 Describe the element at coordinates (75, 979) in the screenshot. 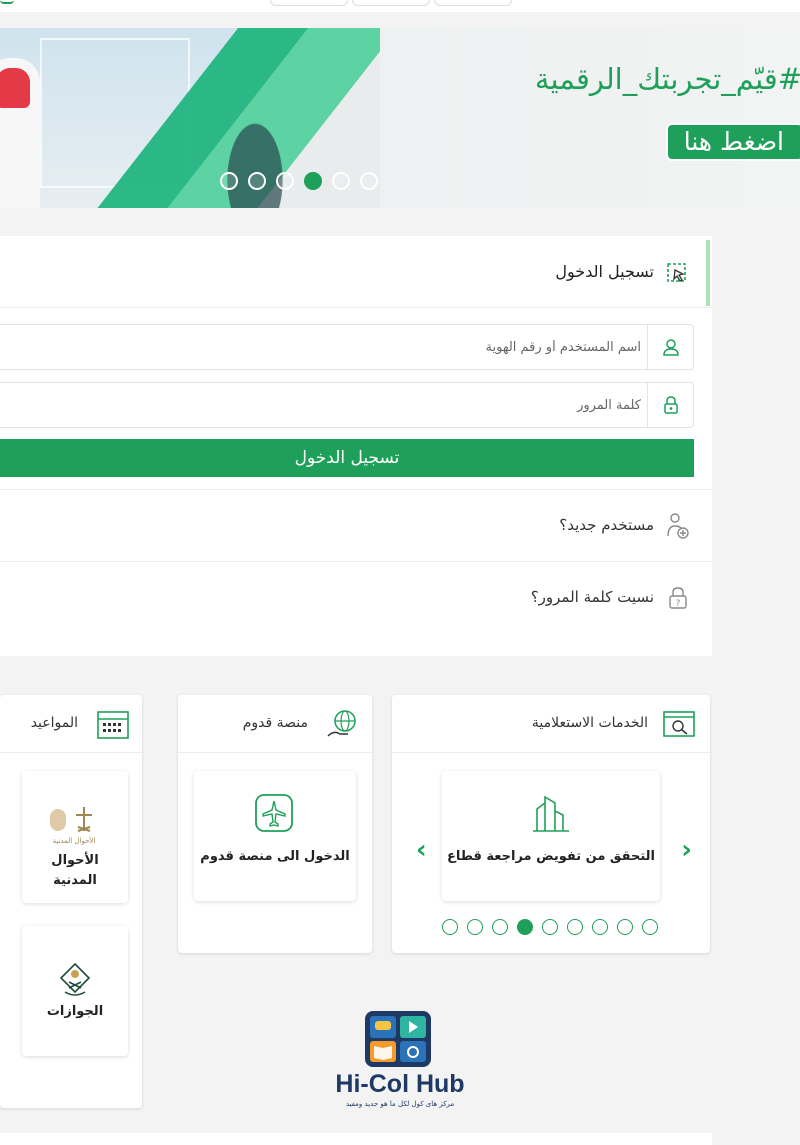

I see `passports-logo` at that location.